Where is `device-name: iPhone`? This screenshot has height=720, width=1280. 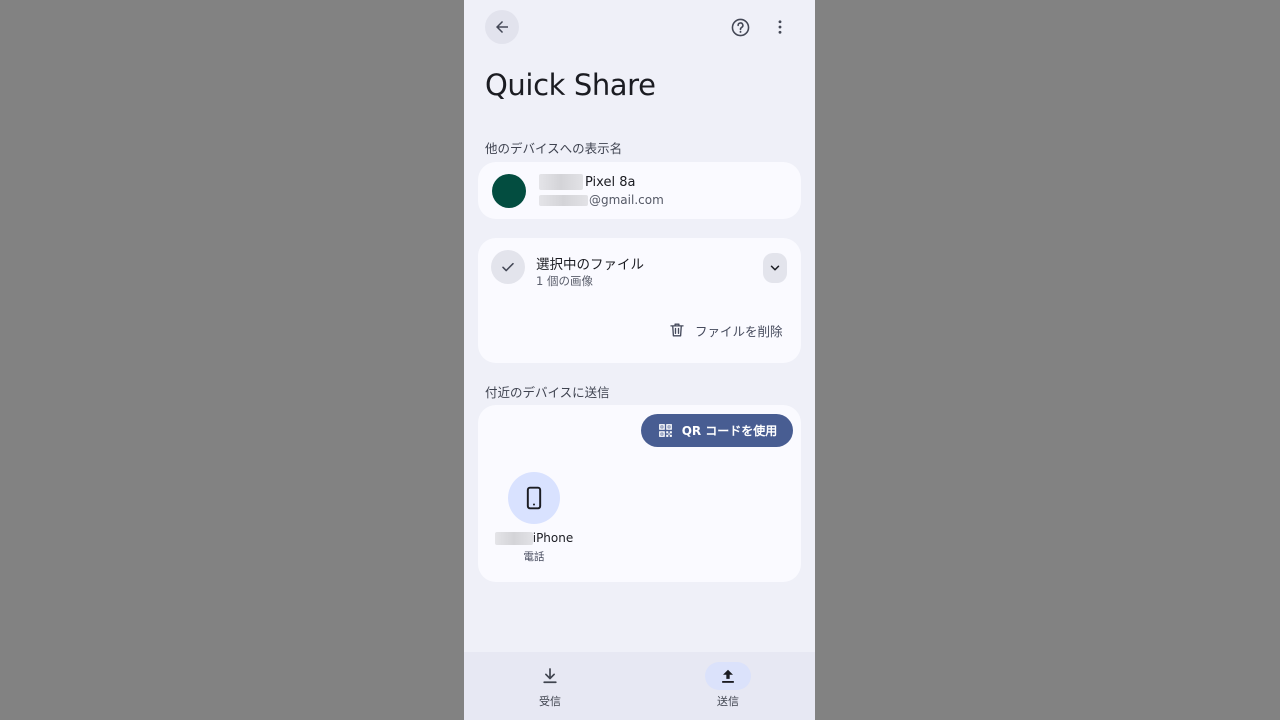
device-name: iPhone is located at coordinates (534, 538).